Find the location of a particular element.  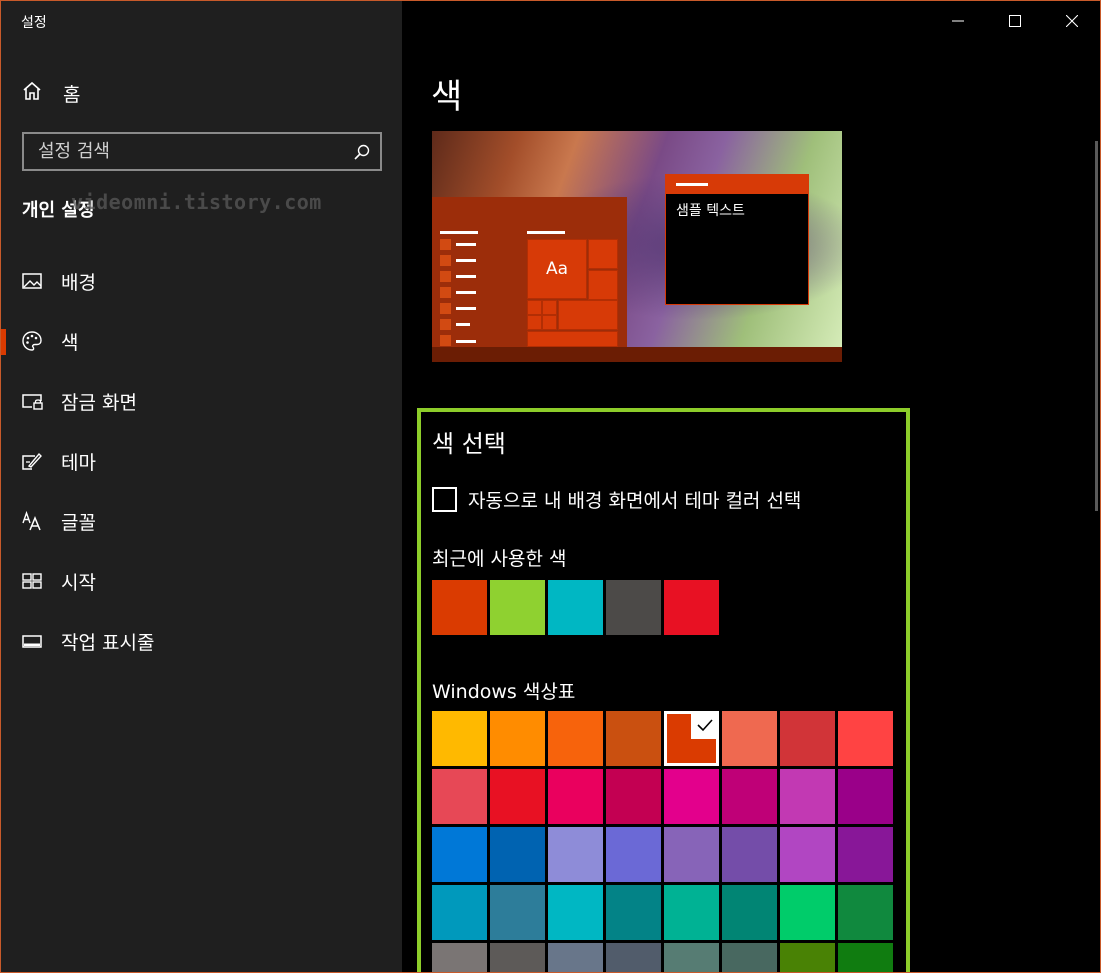

sidebar-item-themes: 테마 is located at coordinates (201, 461).